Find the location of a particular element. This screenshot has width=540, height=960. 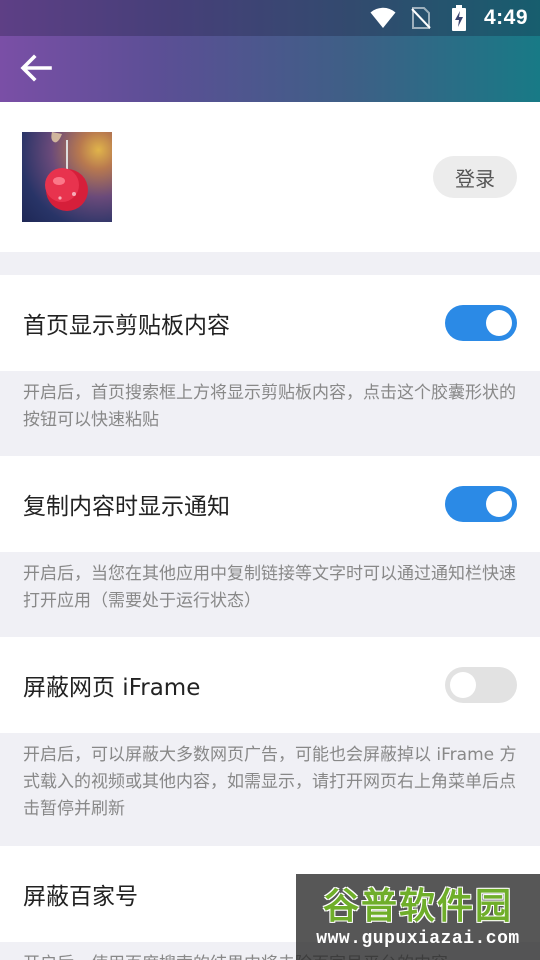

back-button is located at coordinates (36, 70).